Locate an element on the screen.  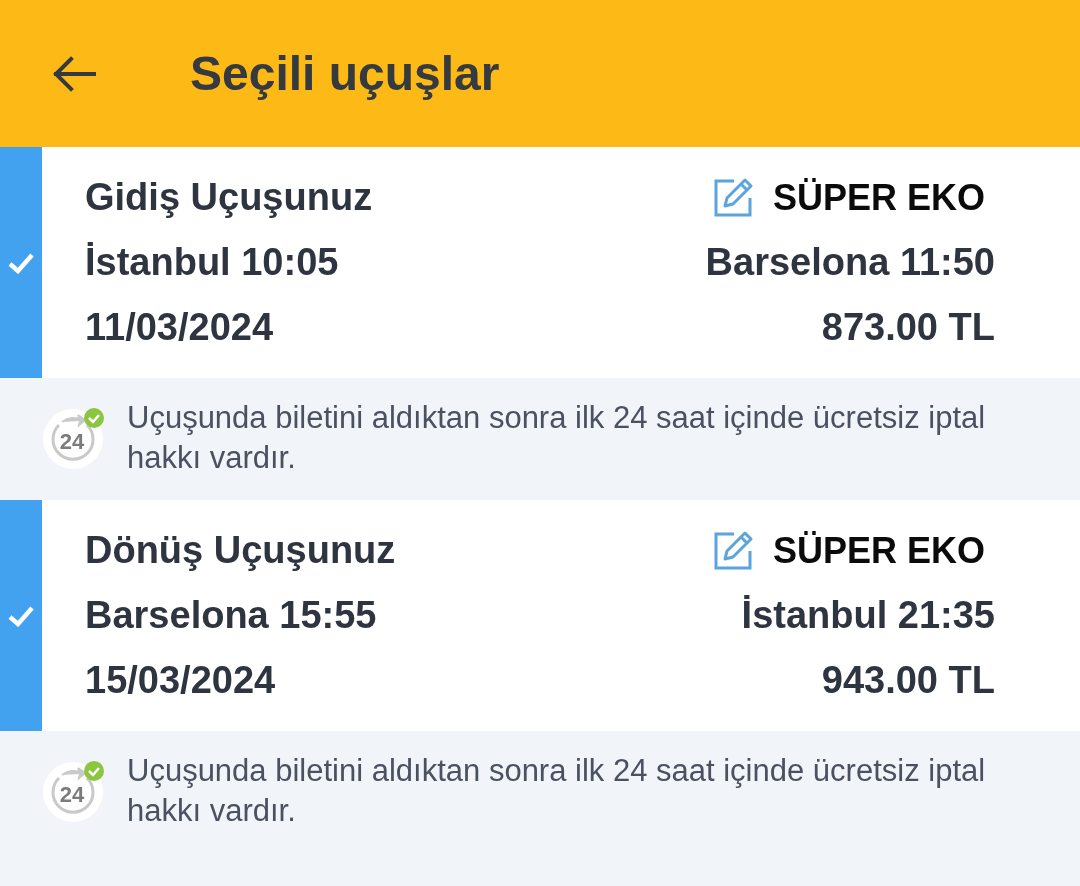
page-title: Seçili uçuşlar is located at coordinates (345, 73).